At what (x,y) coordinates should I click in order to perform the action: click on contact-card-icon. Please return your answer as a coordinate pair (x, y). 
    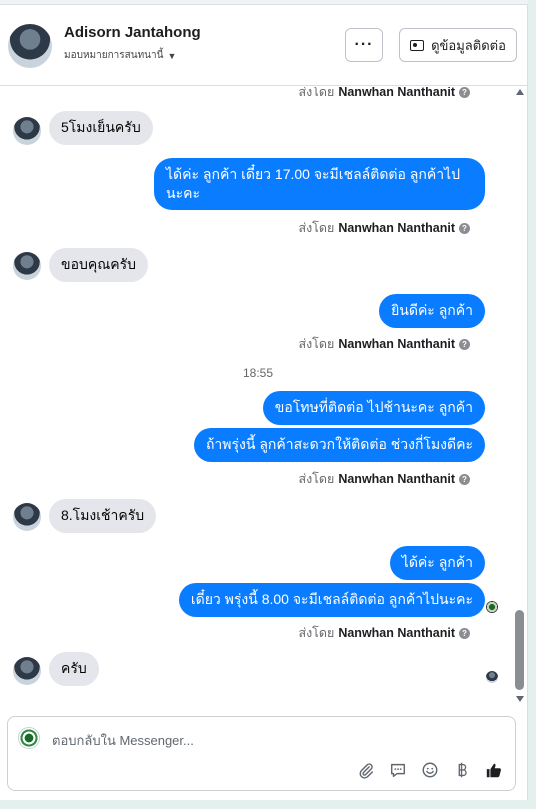
    Looking at the image, I should click on (417, 45).